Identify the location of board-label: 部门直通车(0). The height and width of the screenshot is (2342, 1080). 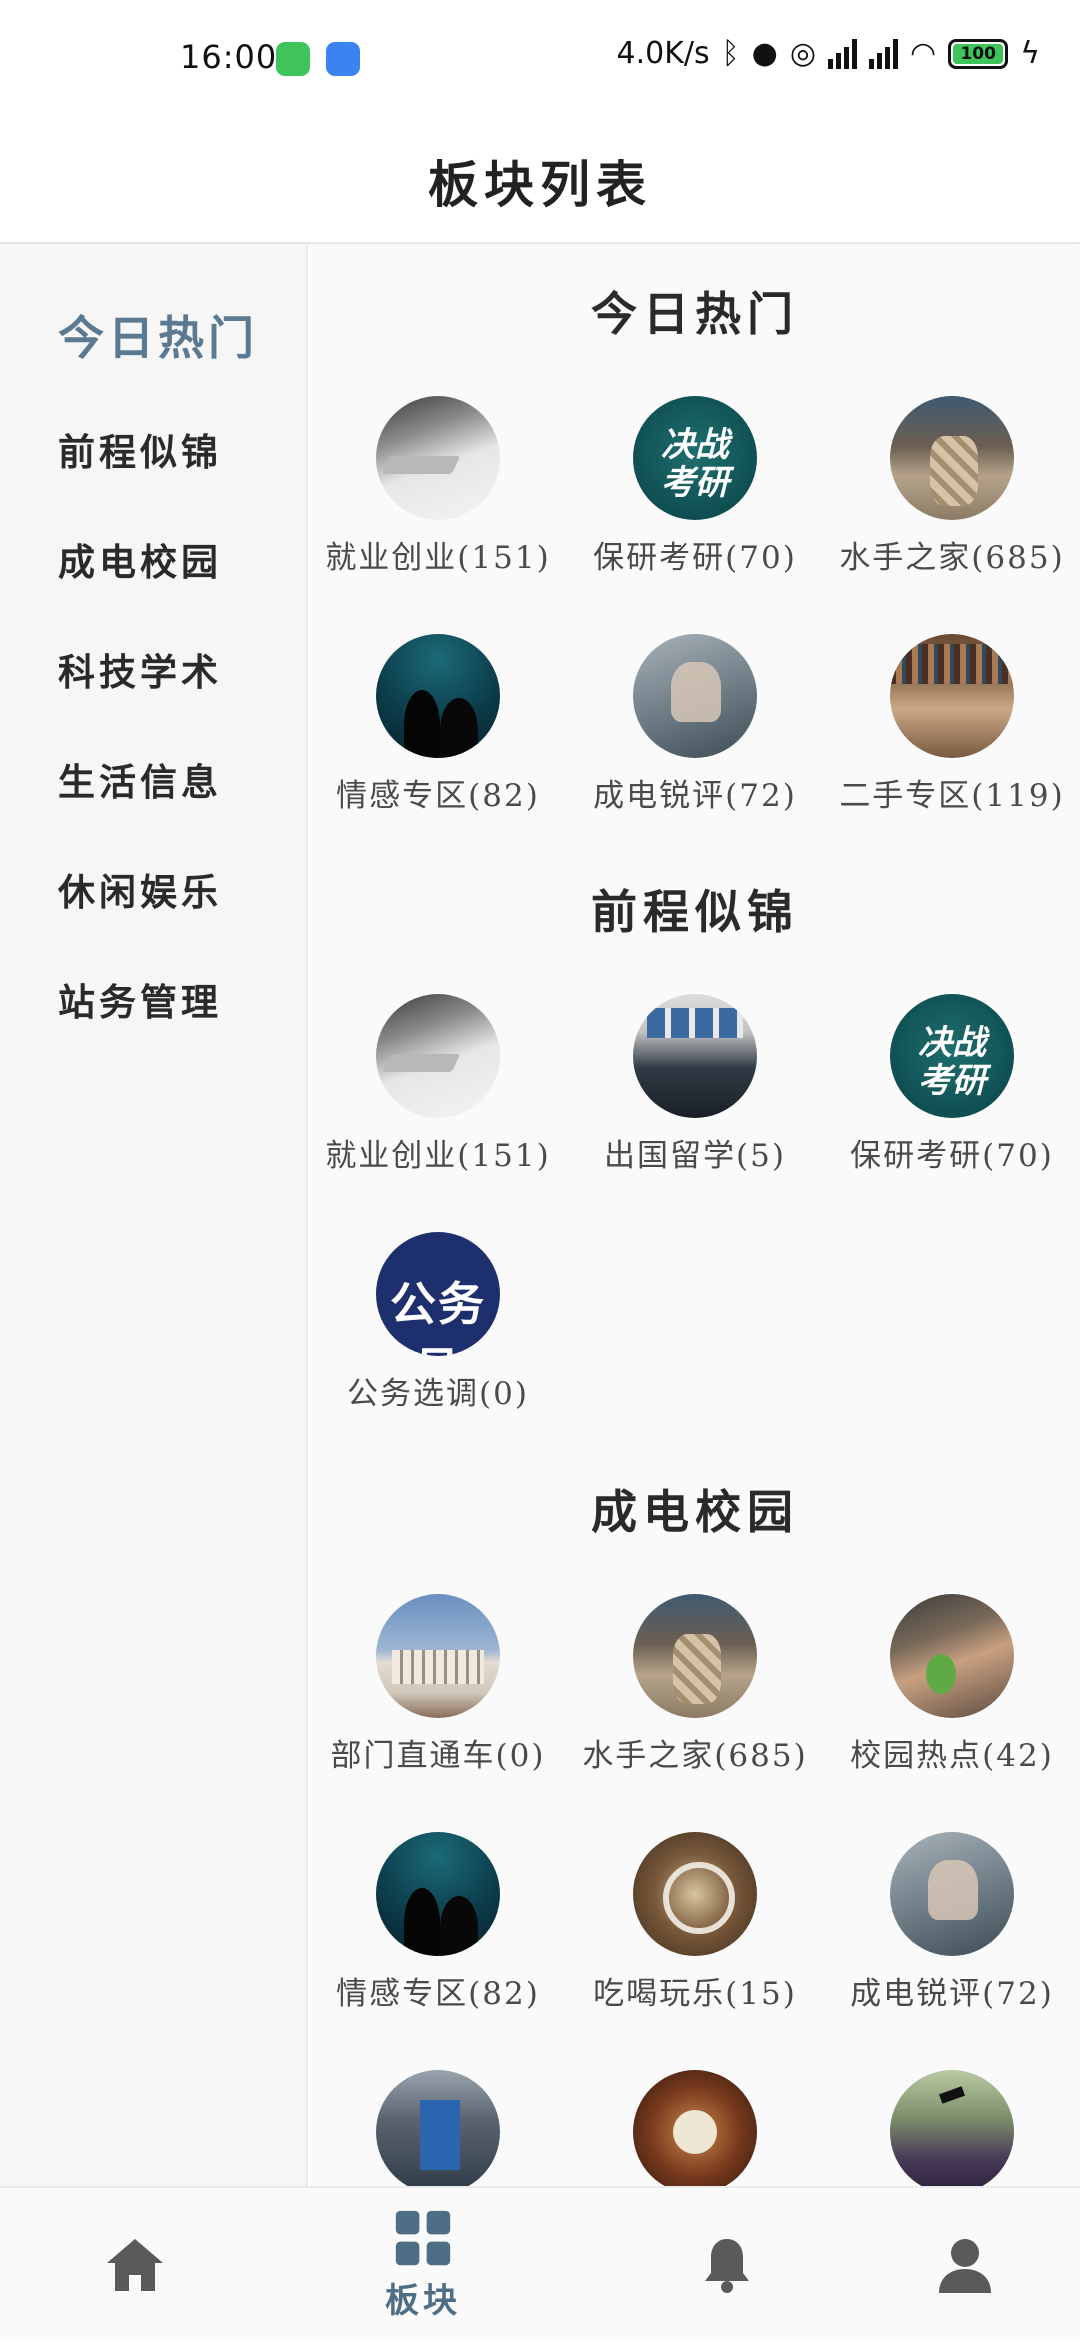
(438, 1756).